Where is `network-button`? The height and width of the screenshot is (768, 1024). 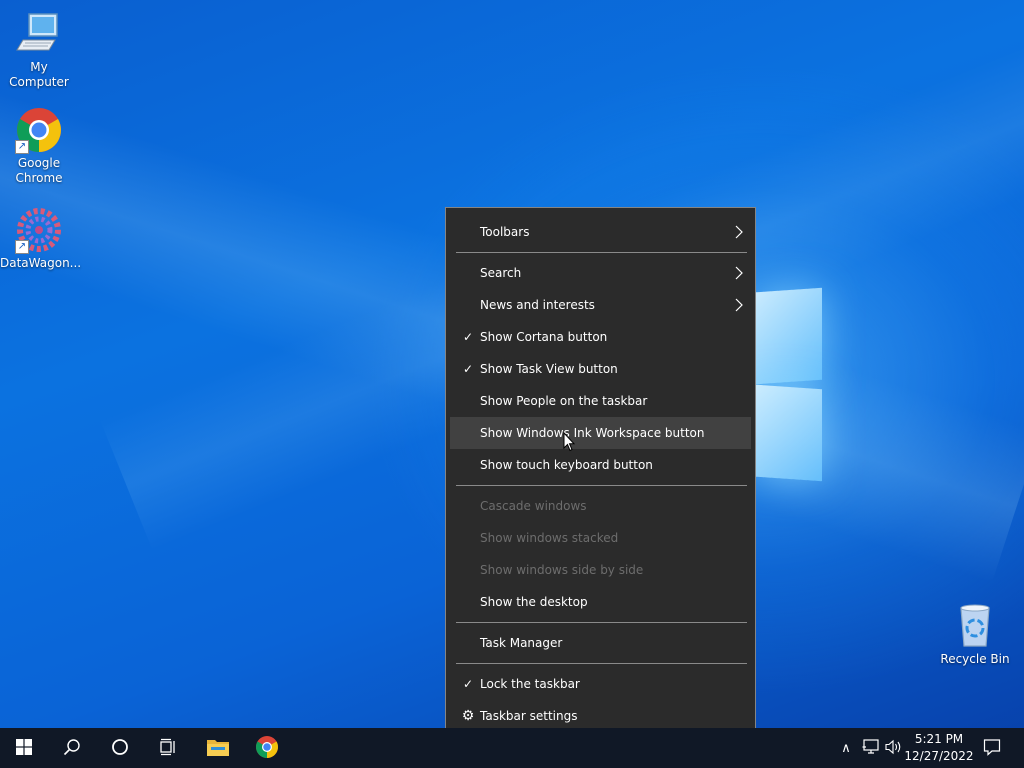
network-button is located at coordinates (871, 748).